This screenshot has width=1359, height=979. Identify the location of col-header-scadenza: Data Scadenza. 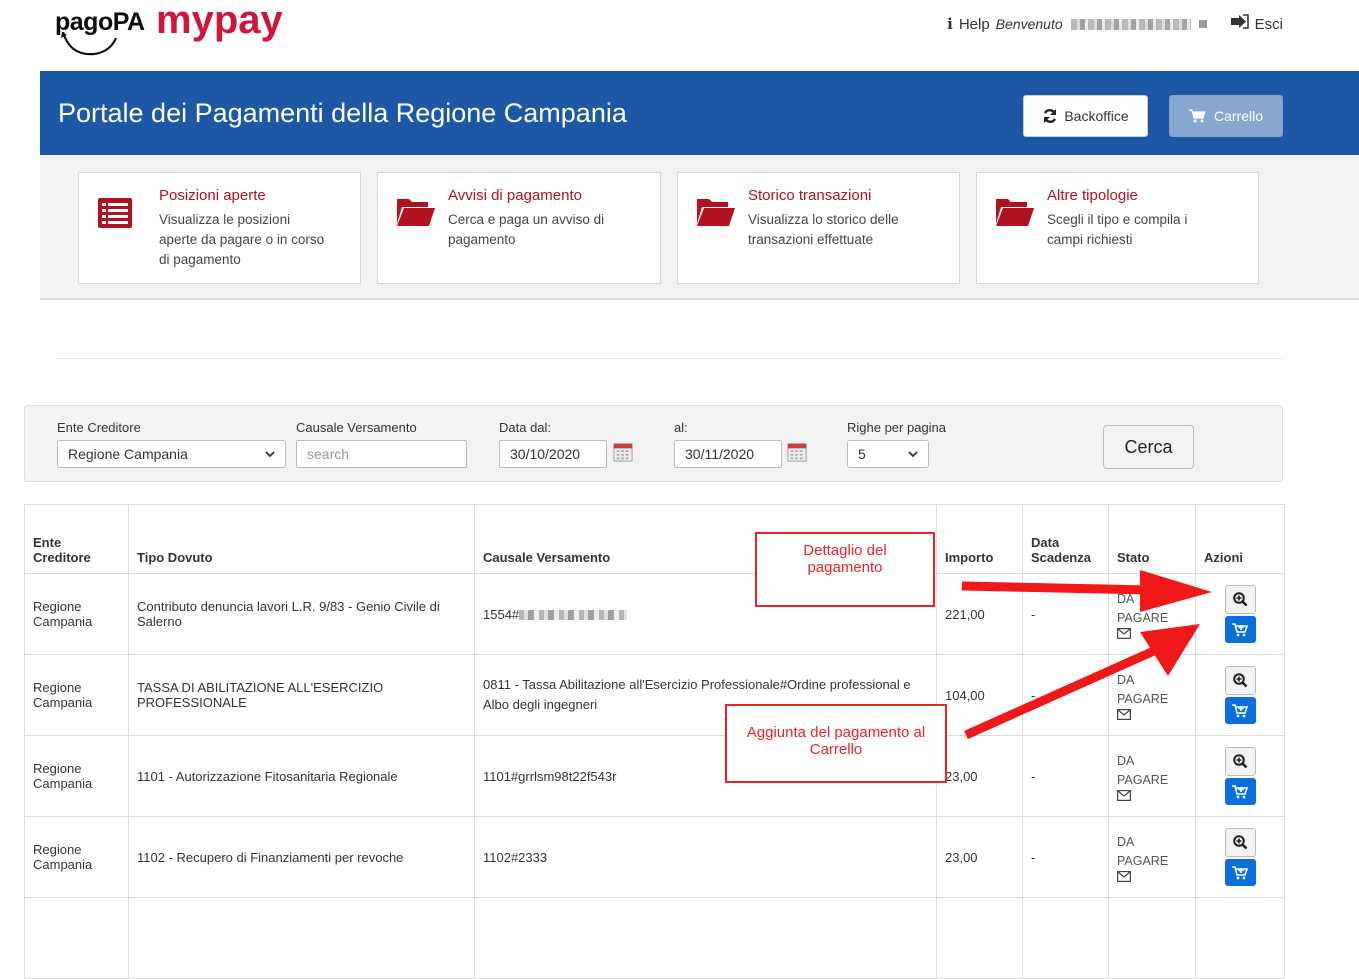
(1065, 539).